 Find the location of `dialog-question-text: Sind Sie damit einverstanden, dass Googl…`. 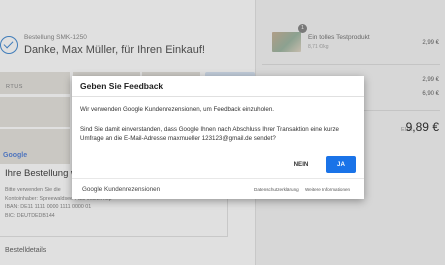

dialog-question-text: Sind Sie damit einverstanden, dass Googl… is located at coordinates (209, 134).